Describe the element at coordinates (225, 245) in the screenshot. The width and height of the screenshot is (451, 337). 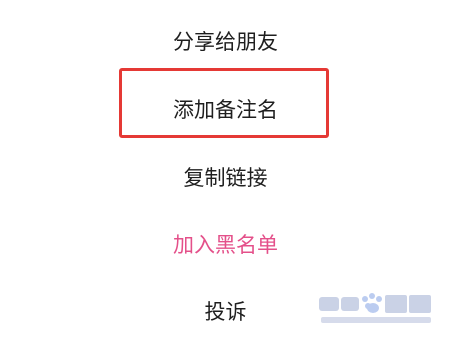
I see `menu-item-add-to-blacklist: 加入黑名单` at that location.